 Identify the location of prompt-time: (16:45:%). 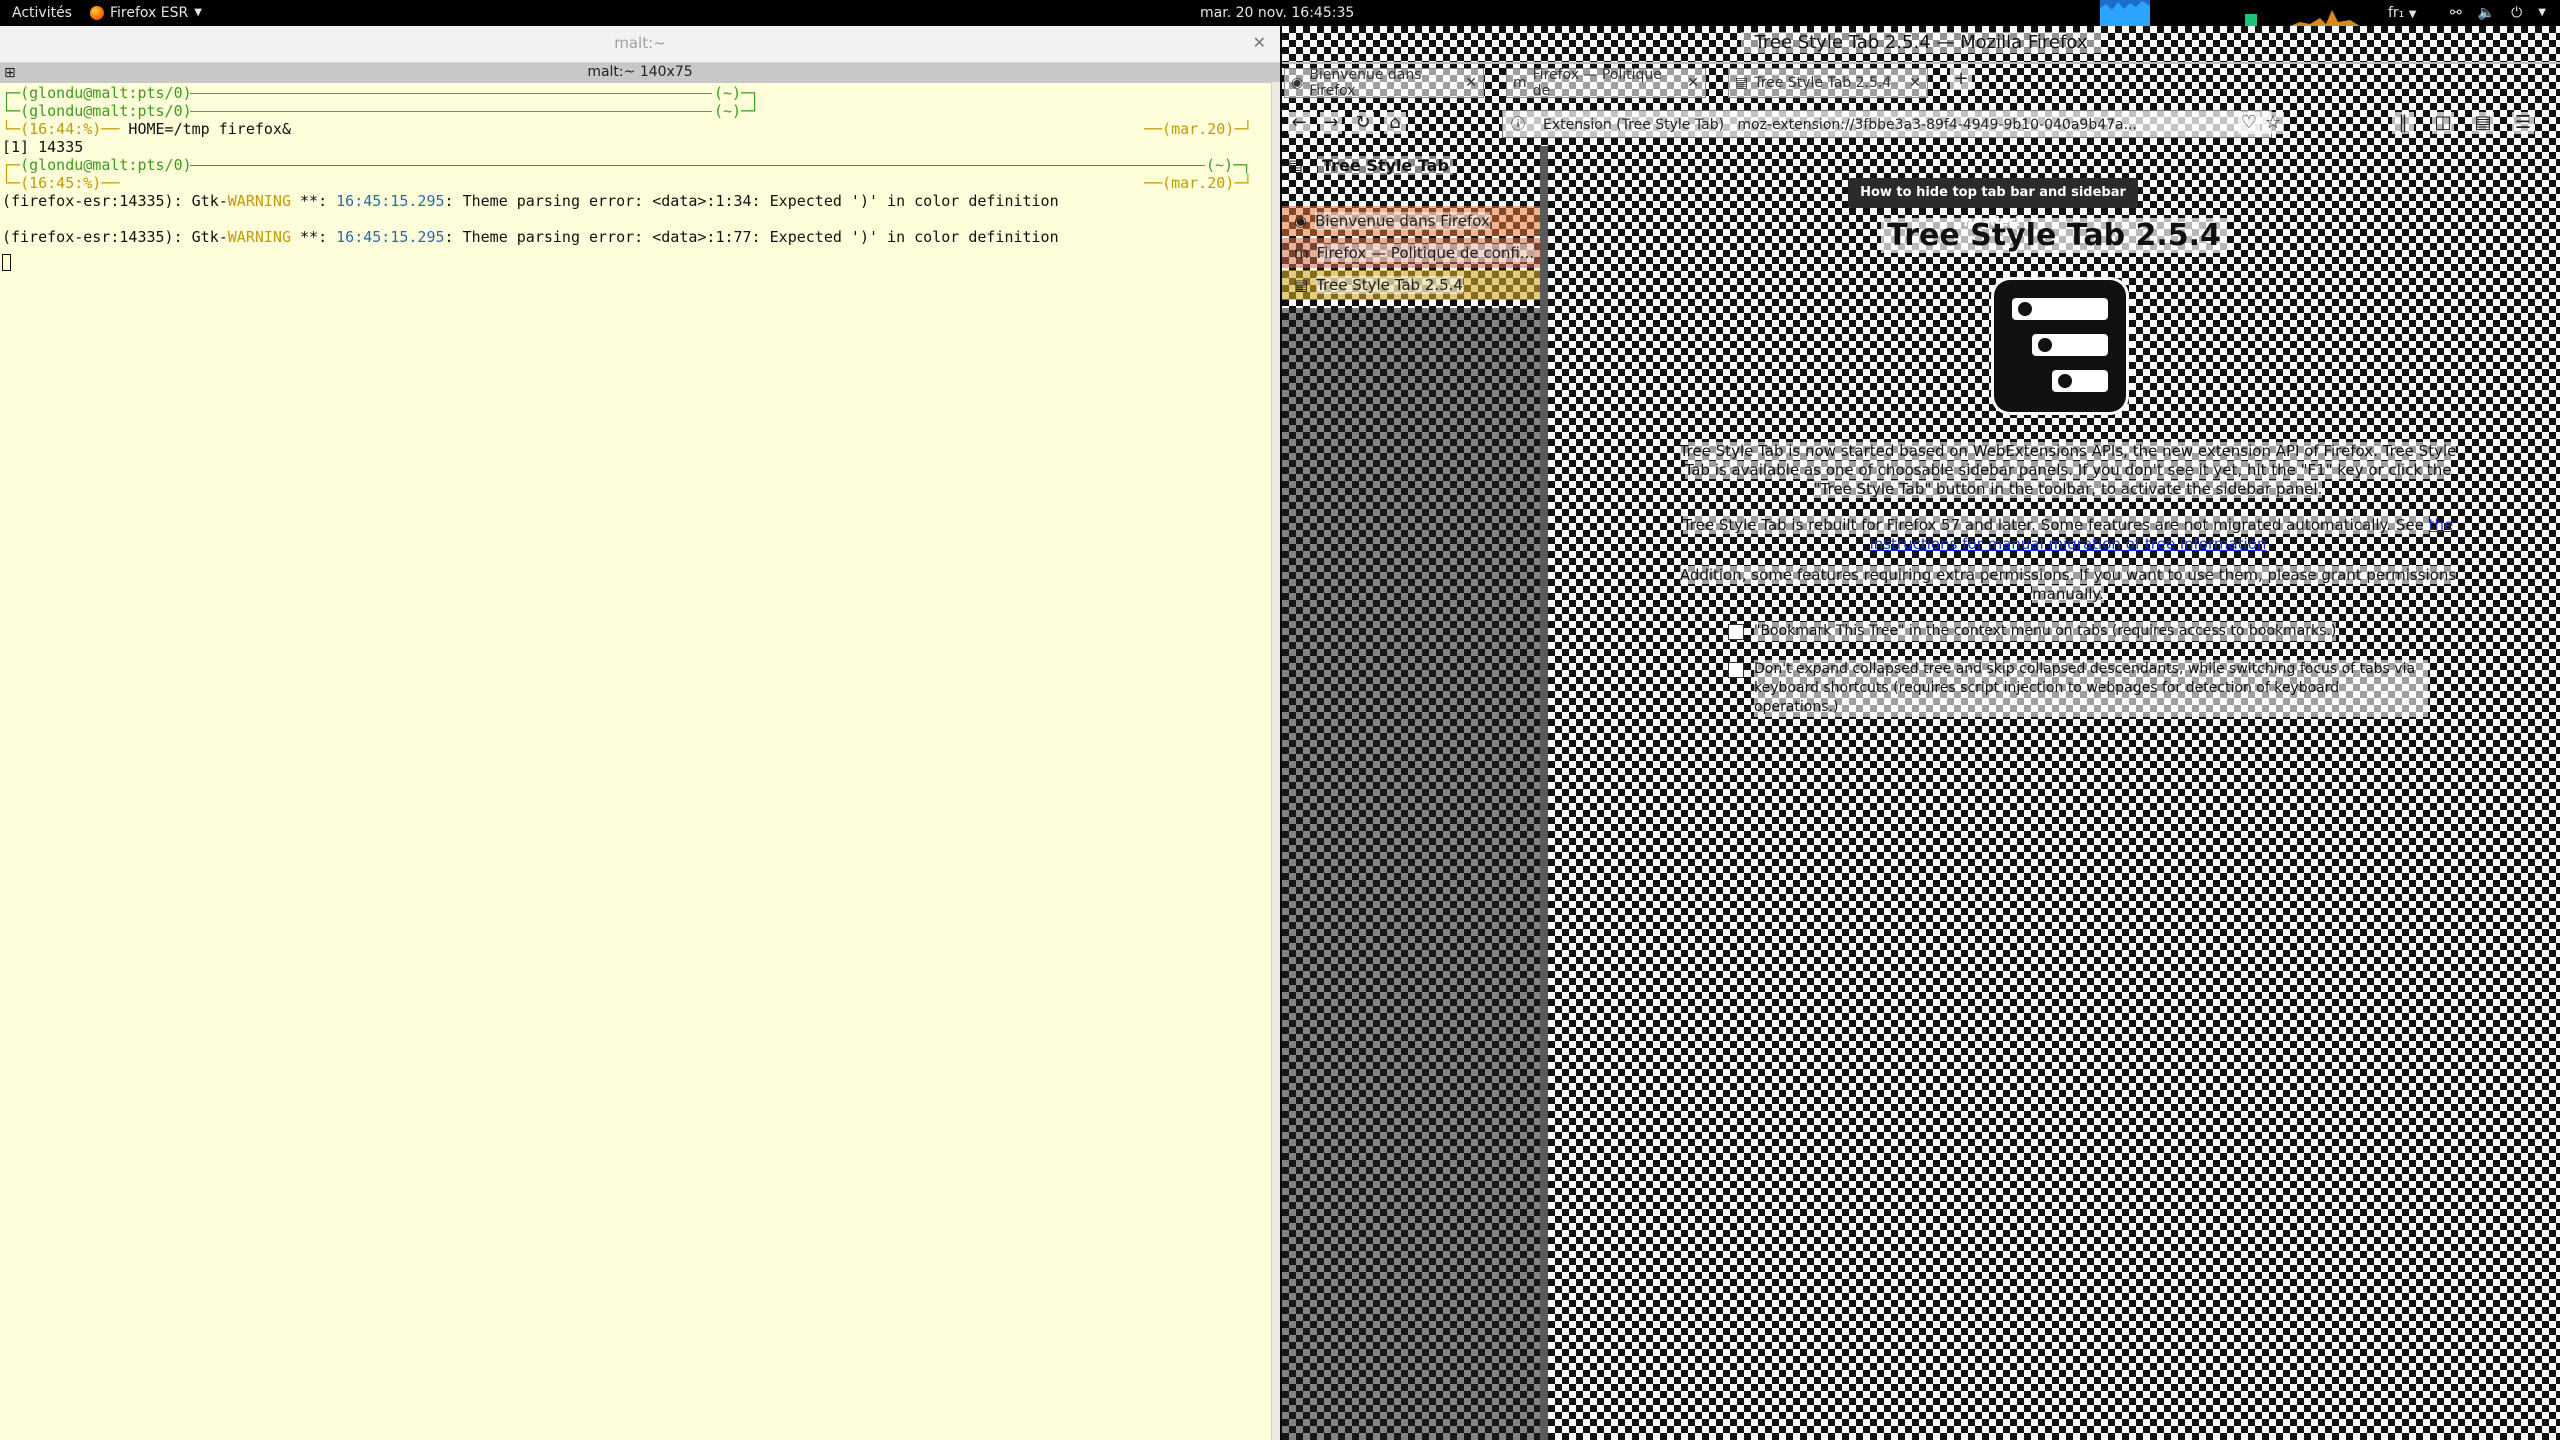
(61, 183).